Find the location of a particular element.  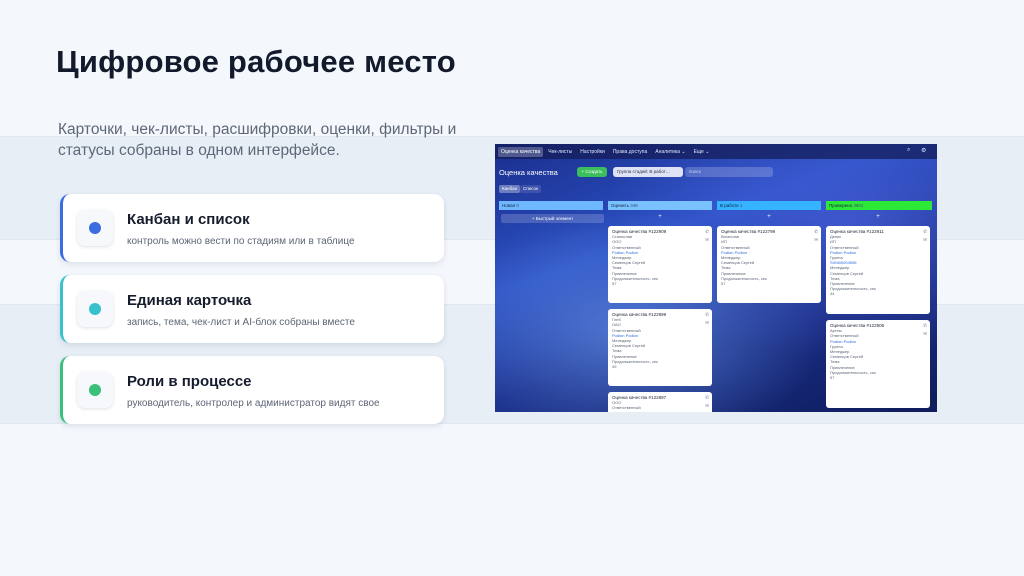

stage-name: Новая is located at coordinates (509, 205).